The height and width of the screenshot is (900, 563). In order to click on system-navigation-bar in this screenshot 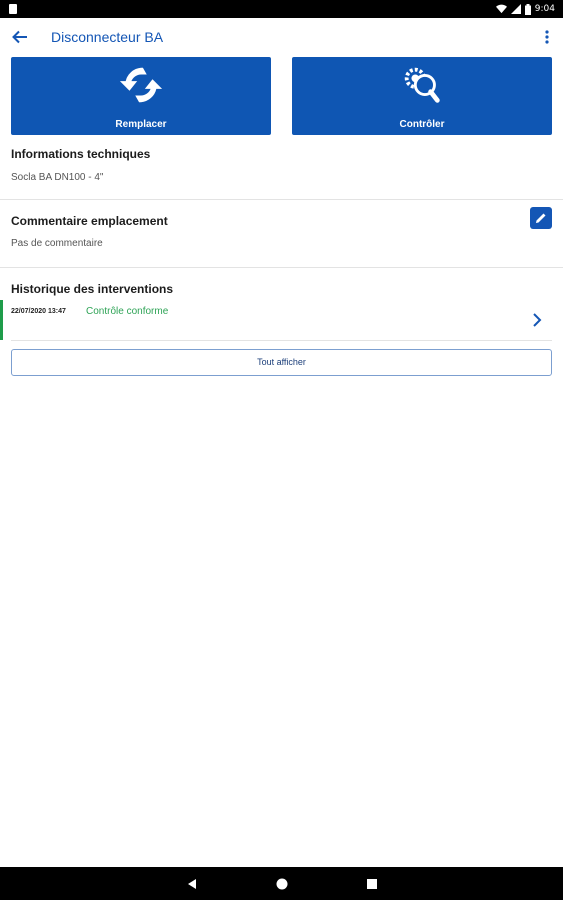, I will do `click(281, 883)`.